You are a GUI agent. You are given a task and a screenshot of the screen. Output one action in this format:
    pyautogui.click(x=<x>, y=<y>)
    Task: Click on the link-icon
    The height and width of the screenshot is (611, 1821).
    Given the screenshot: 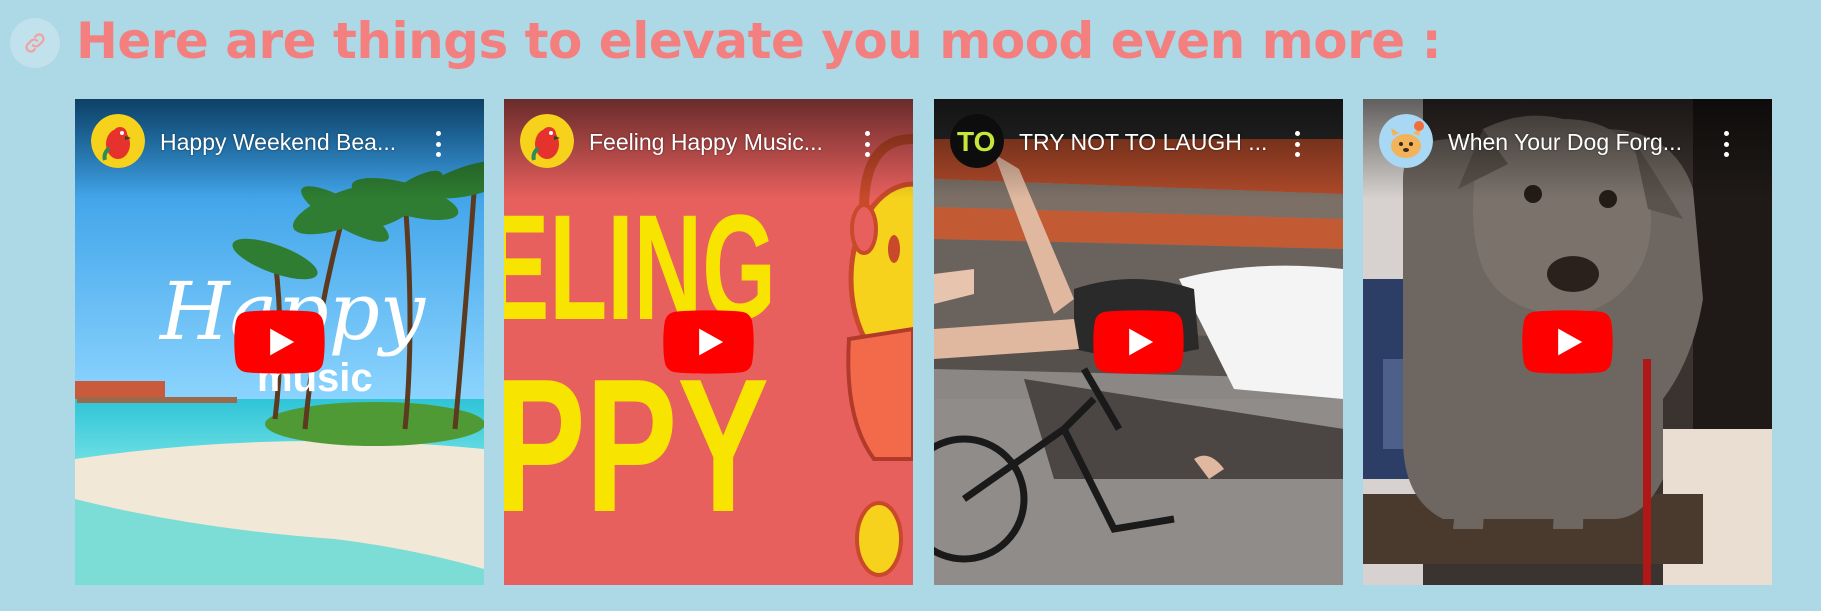 What is the action you would take?
    pyautogui.click(x=35, y=43)
    